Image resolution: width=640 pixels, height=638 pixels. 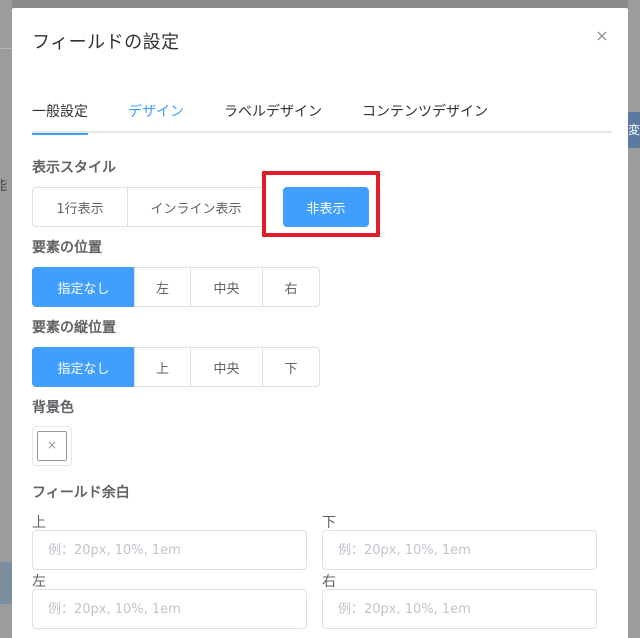 What do you see at coordinates (169, 609) in the screenshot?
I see `margin-left-input` at bounding box center [169, 609].